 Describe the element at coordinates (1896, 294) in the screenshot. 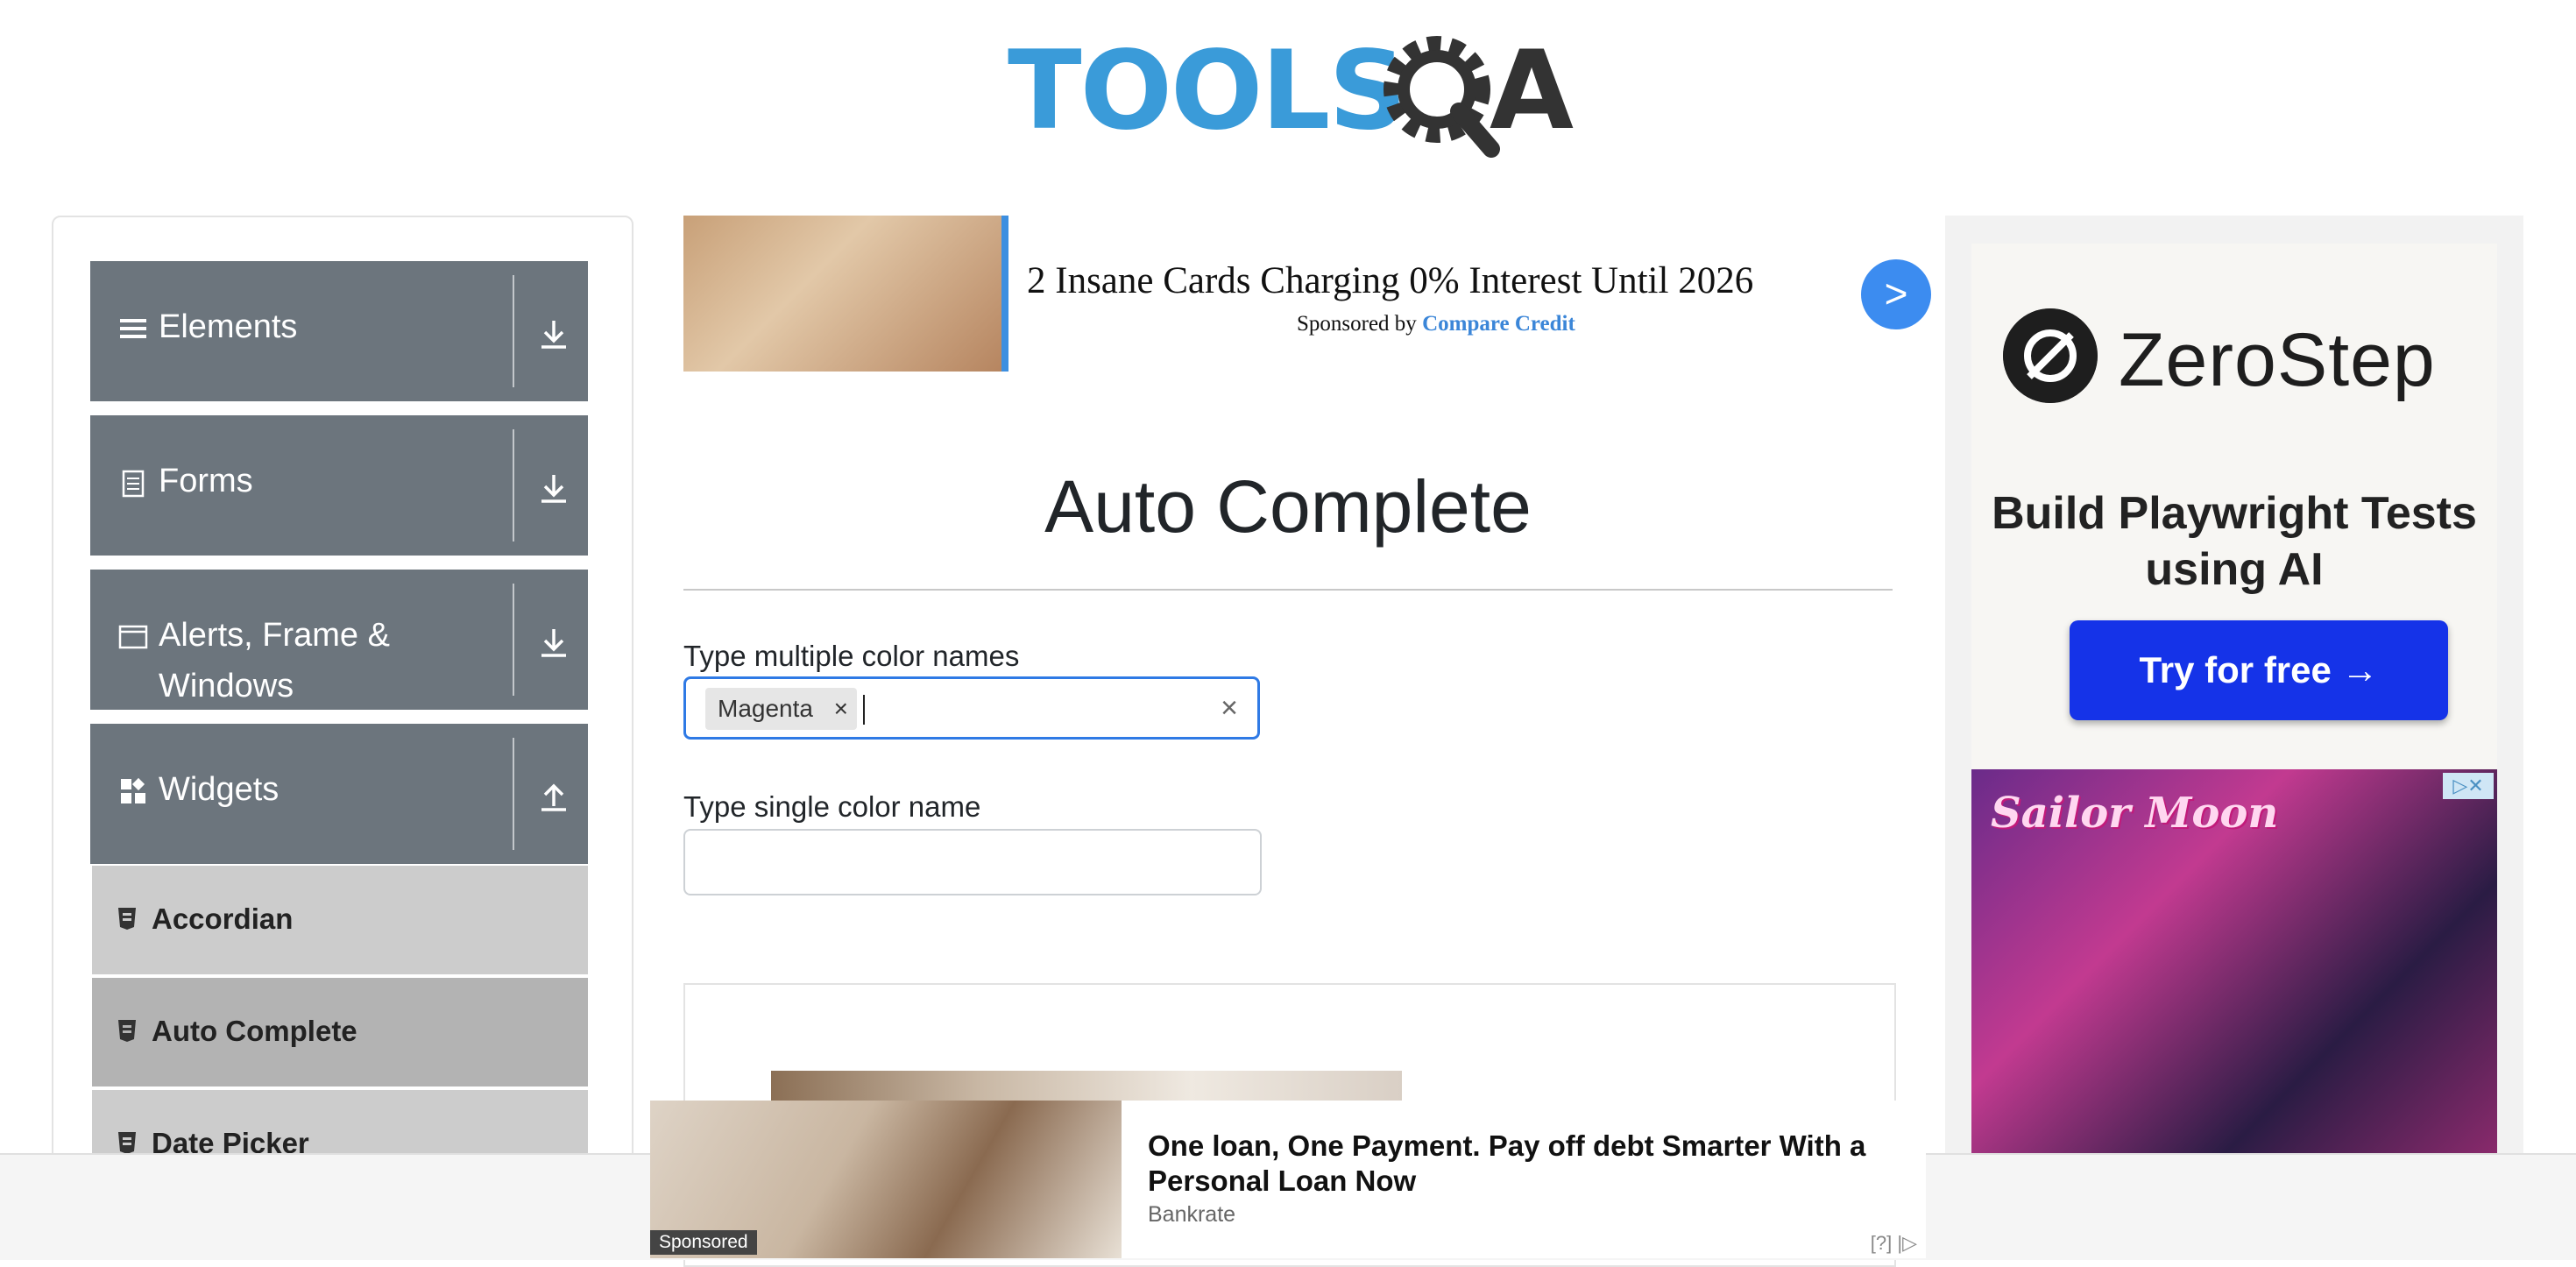

I see `ad-go-button: >` at that location.